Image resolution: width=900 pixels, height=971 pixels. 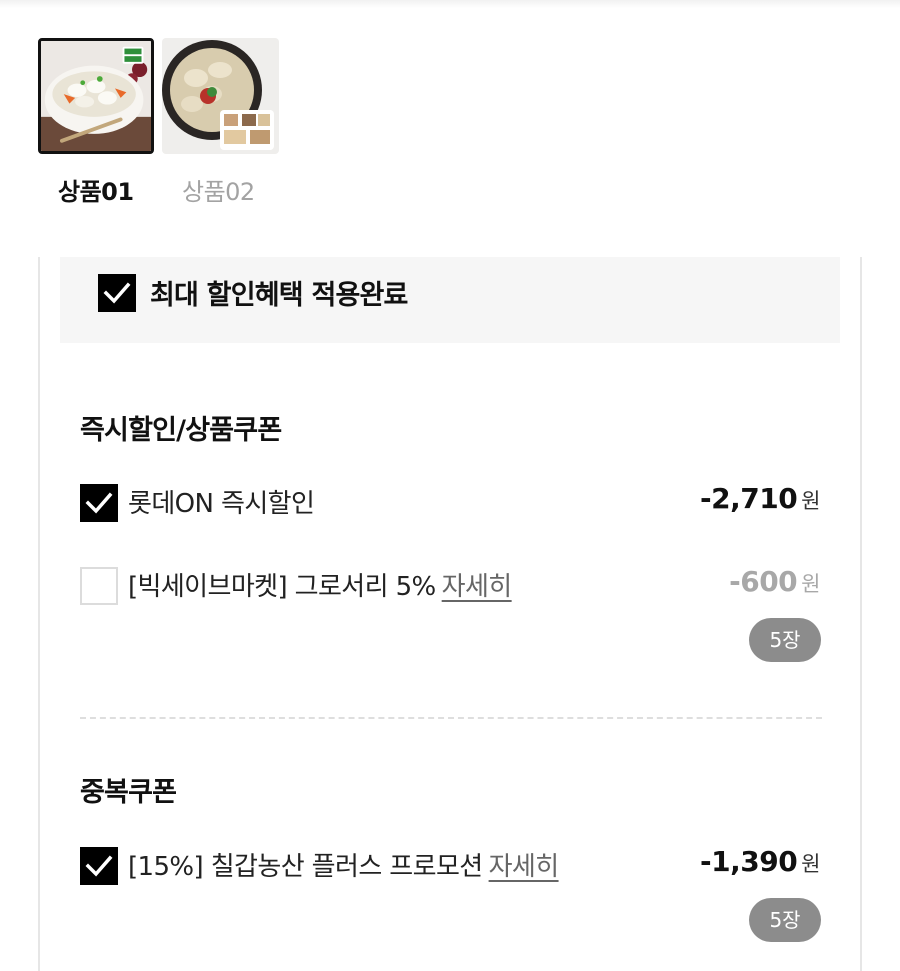 I want to click on amount-value: -2,710, so click(x=748, y=498).